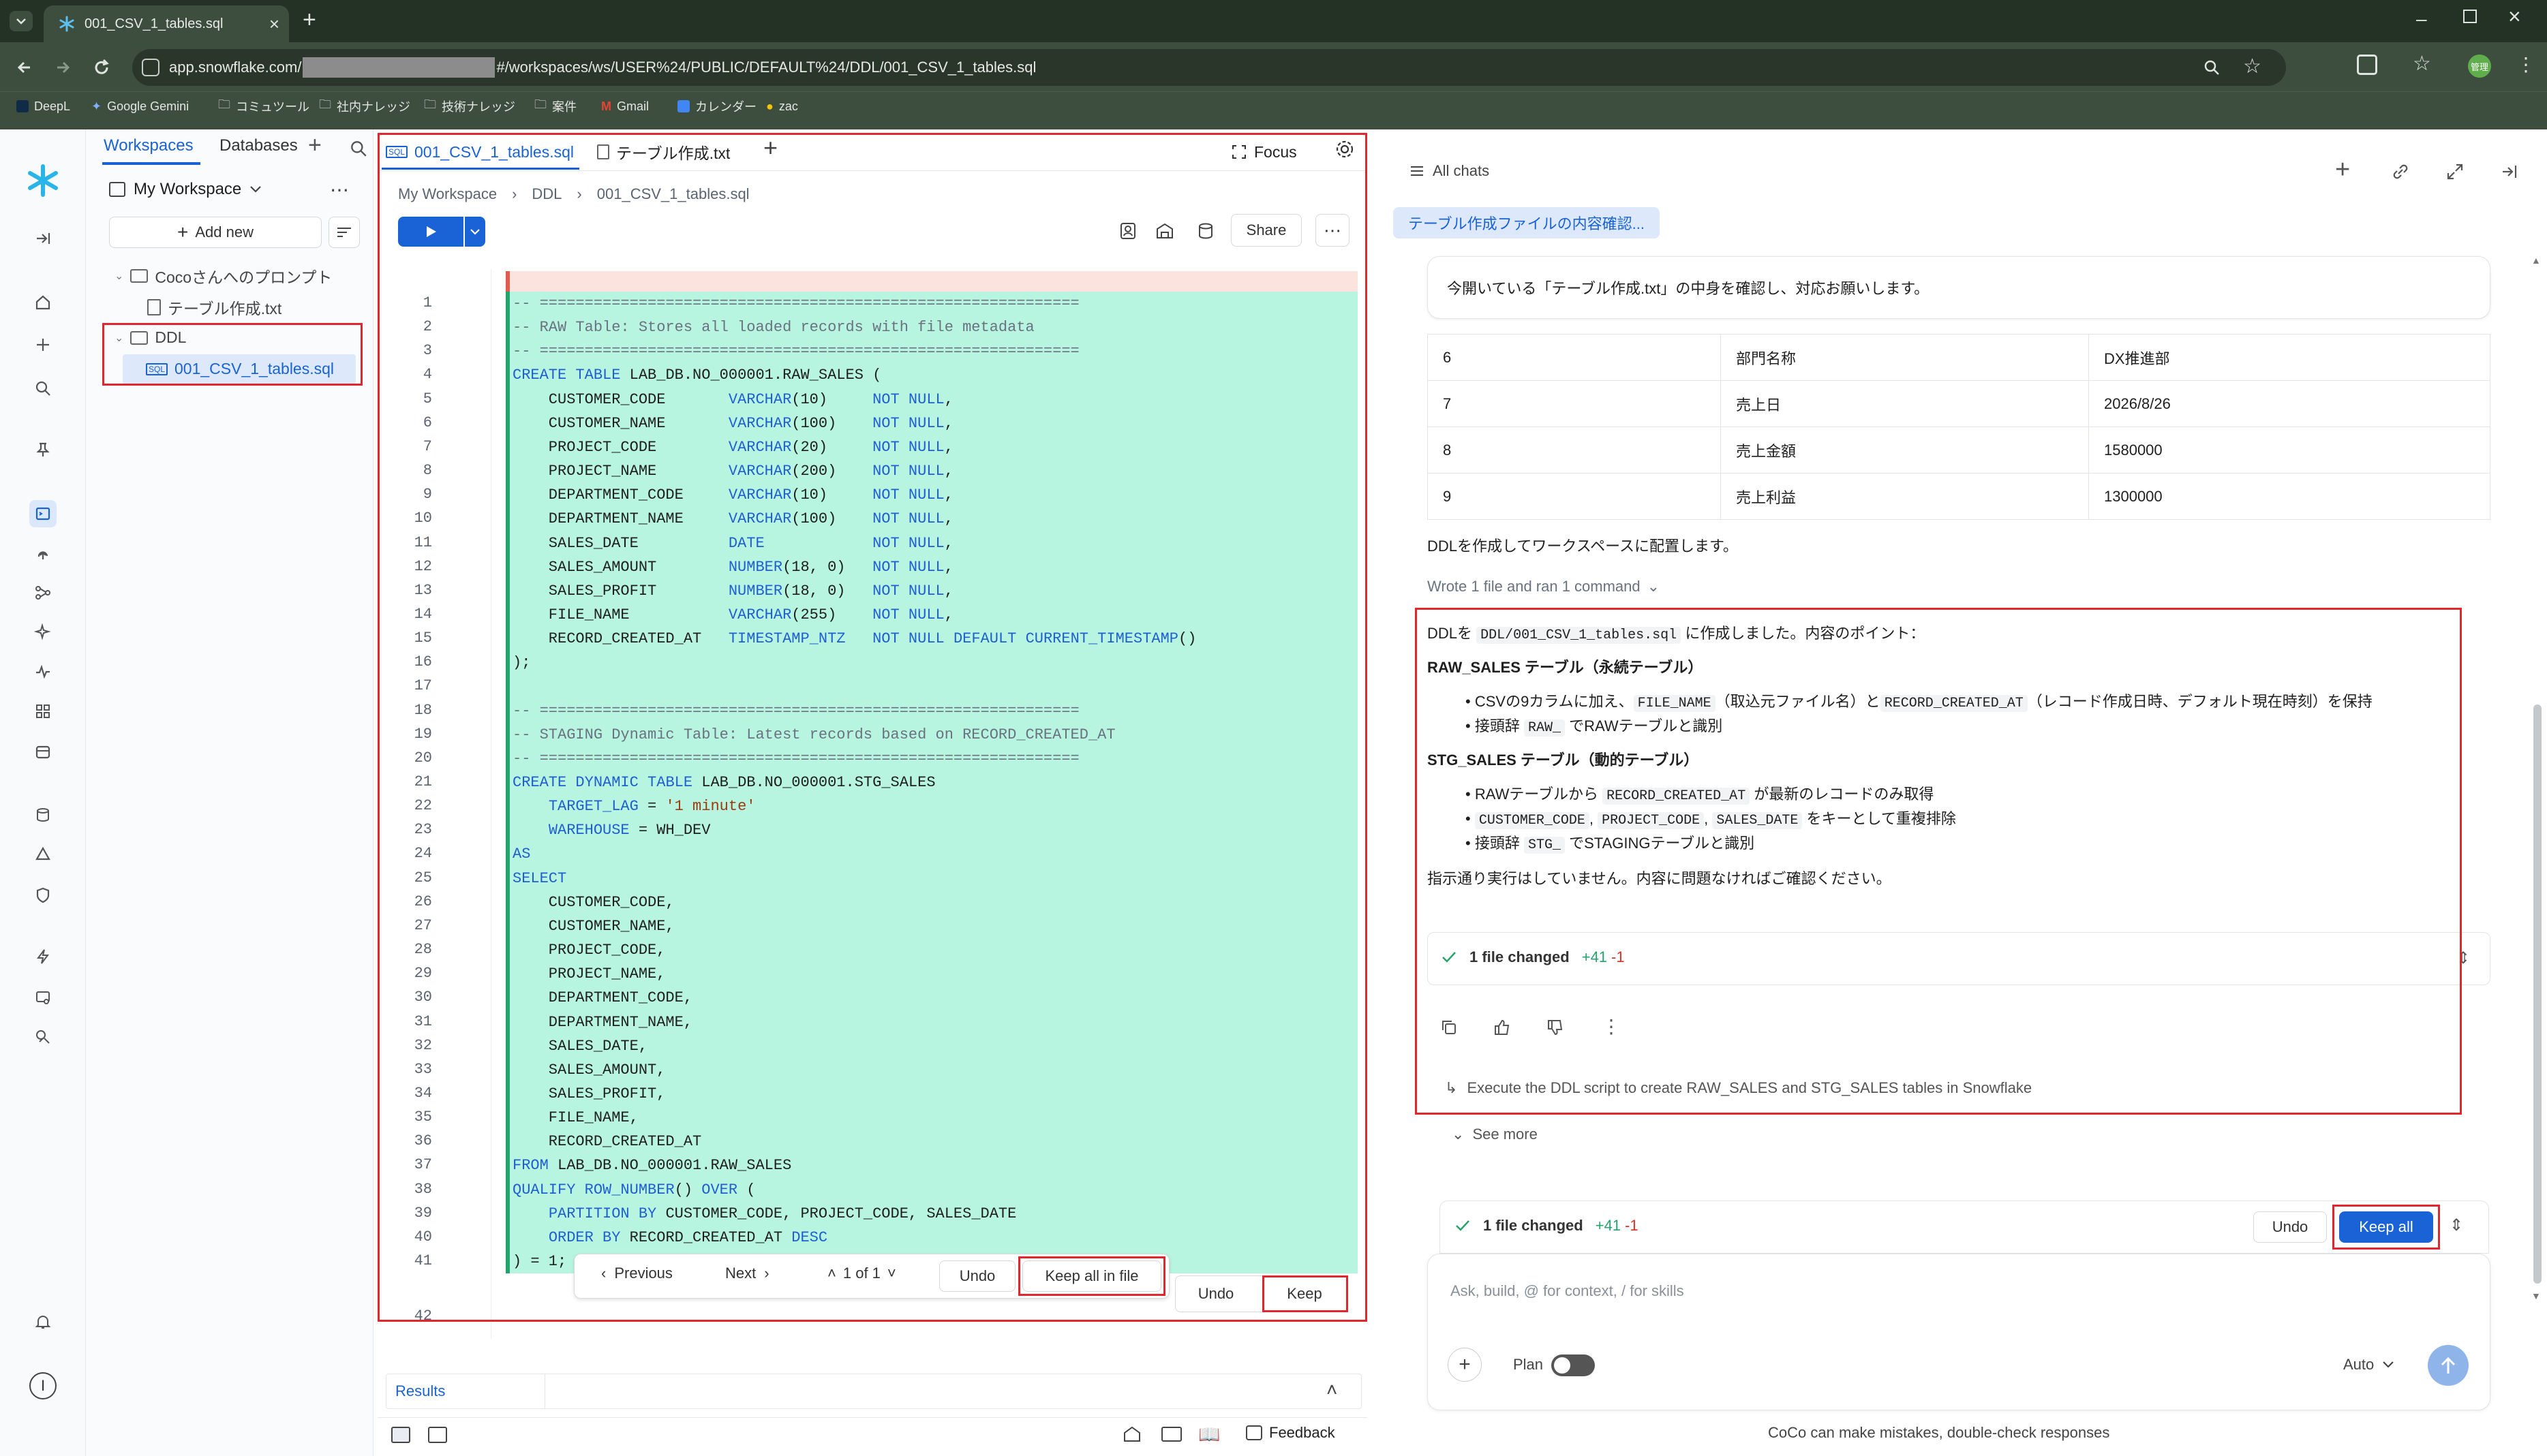  Describe the element at coordinates (2422, 64) in the screenshot. I see `bookmarks-icon: ☆` at that location.